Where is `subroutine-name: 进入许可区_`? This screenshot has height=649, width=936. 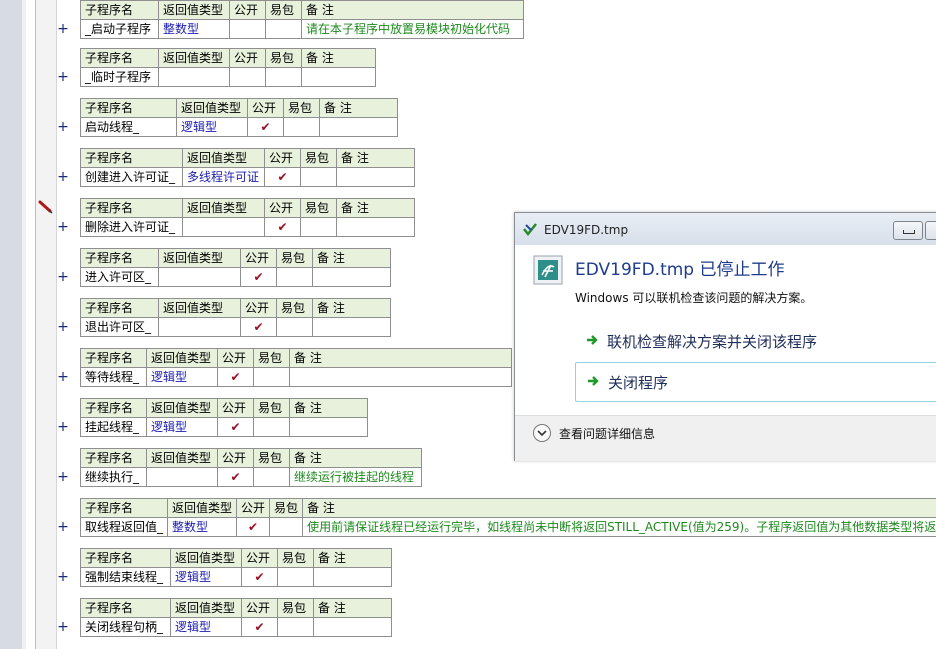 subroutine-name: 进入许可区_ is located at coordinates (119, 277).